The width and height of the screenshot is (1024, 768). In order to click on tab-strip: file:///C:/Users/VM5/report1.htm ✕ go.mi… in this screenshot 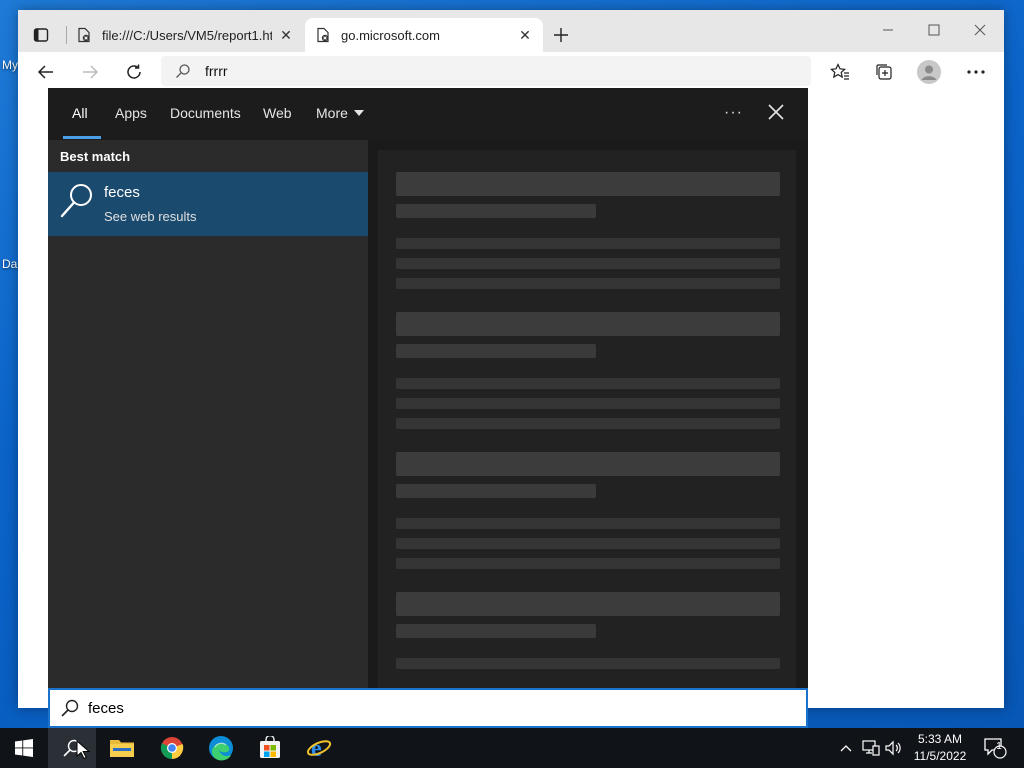, I will do `click(511, 31)`.